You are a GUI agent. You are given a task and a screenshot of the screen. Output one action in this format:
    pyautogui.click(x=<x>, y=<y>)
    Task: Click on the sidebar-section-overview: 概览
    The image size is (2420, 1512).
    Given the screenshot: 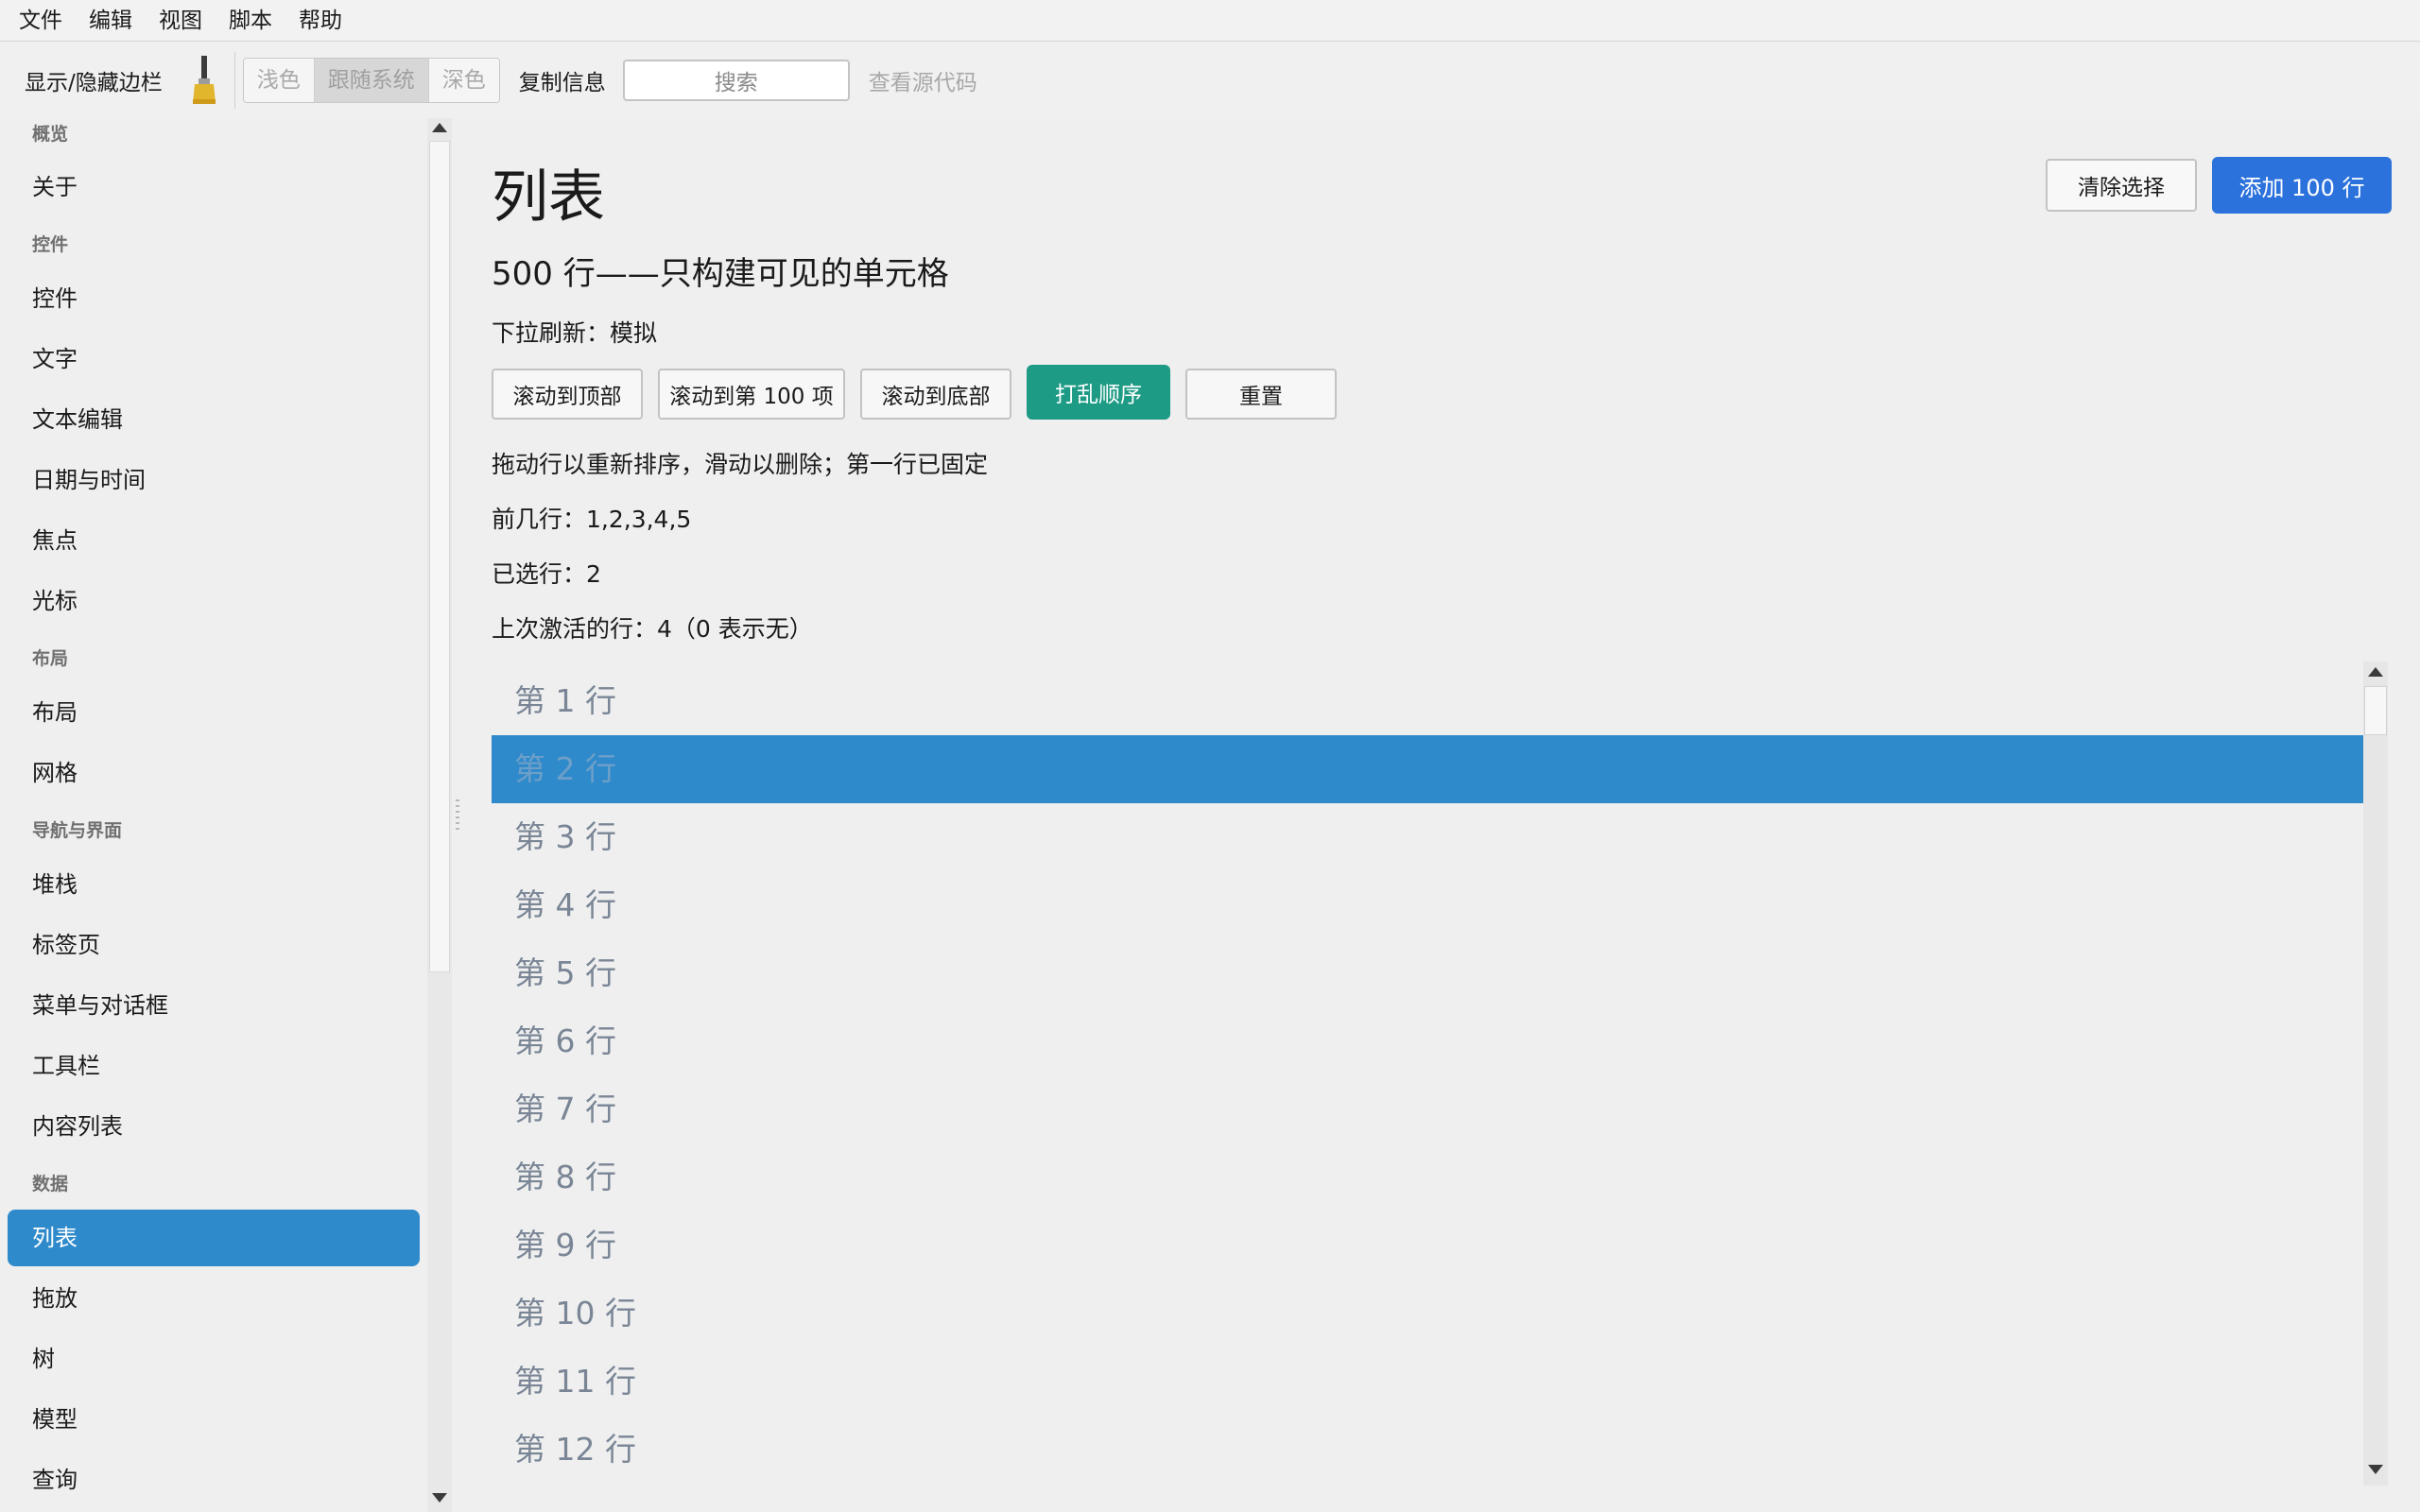 What is the action you would take?
    pyautogui.click(x=50, y=134)
    